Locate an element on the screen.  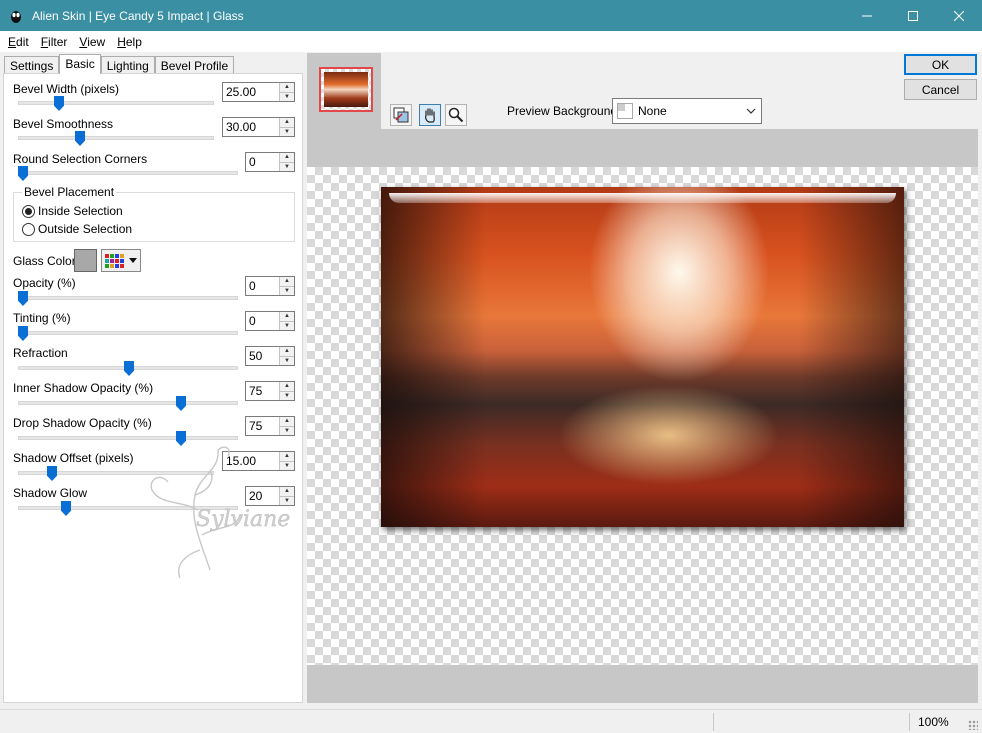
opacity-value: 0 is located at coordinates (262, 286).